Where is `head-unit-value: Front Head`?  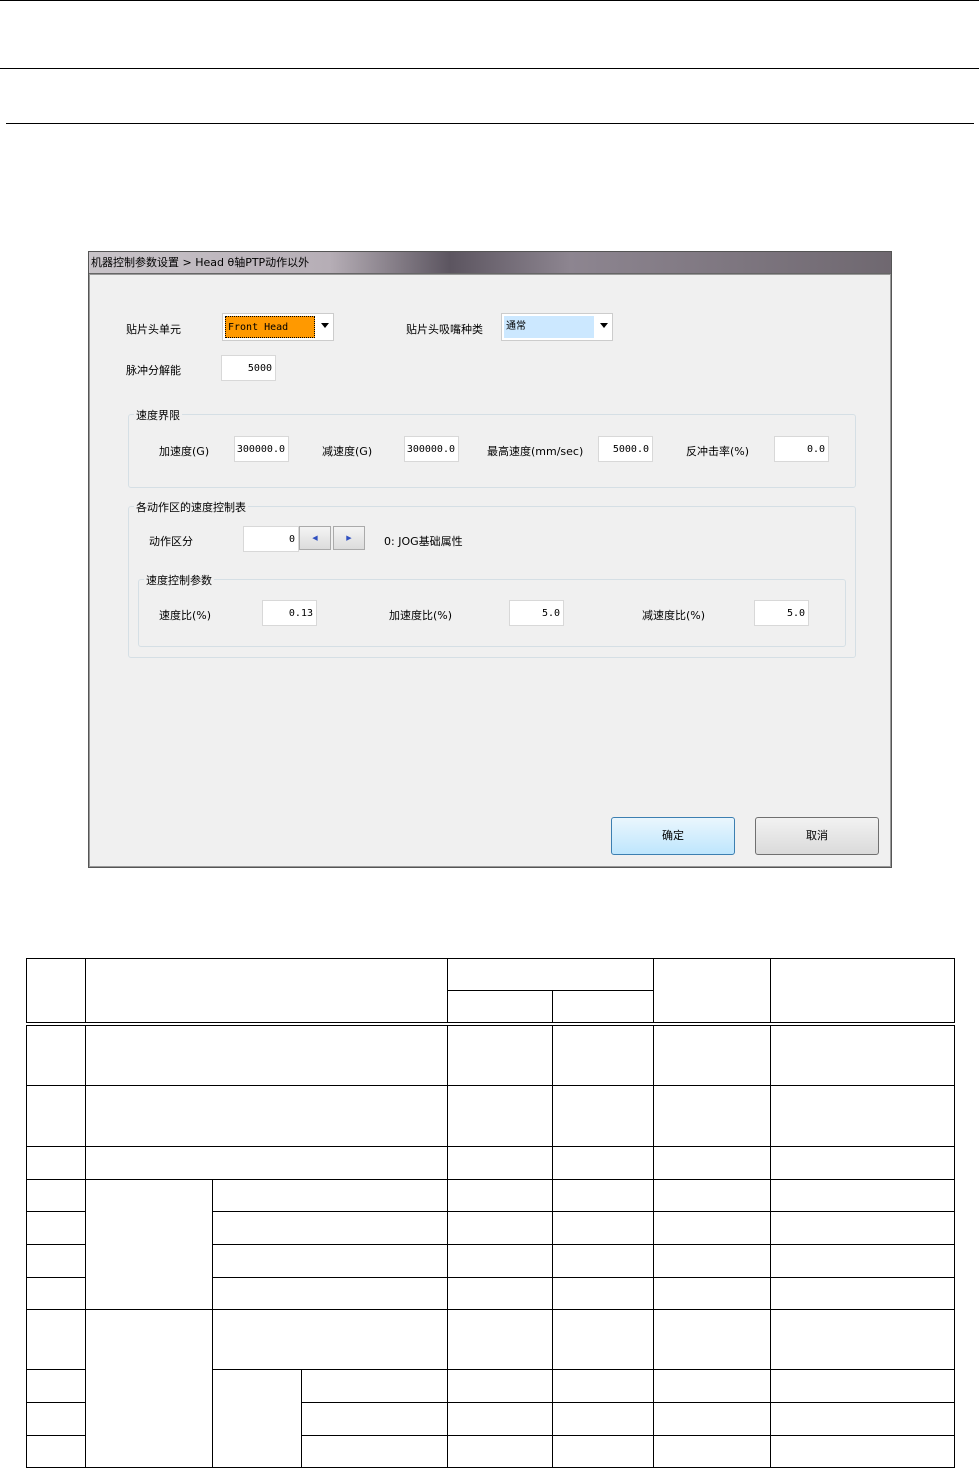 head-unit-value: Front Head is located at coordinates (270, 327).